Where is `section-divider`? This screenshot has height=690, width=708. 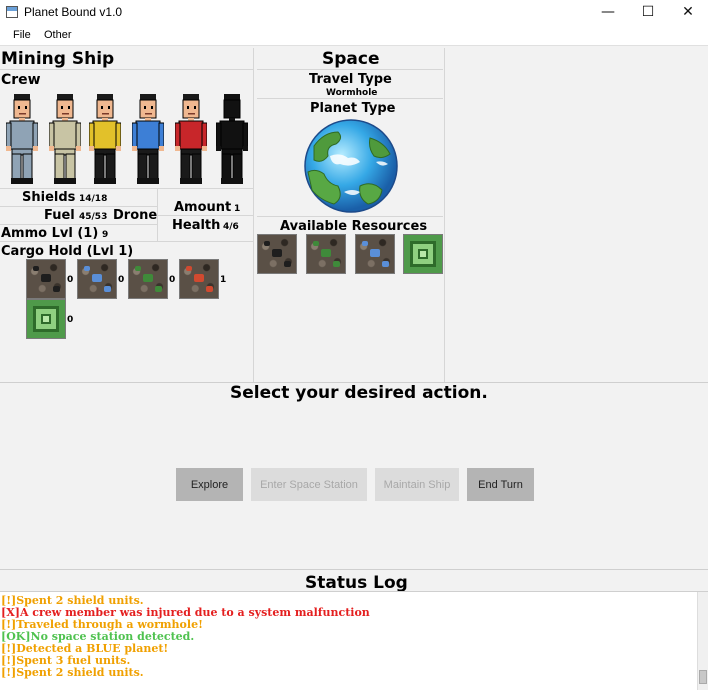
section-divider is located at coordinates (354, 569).